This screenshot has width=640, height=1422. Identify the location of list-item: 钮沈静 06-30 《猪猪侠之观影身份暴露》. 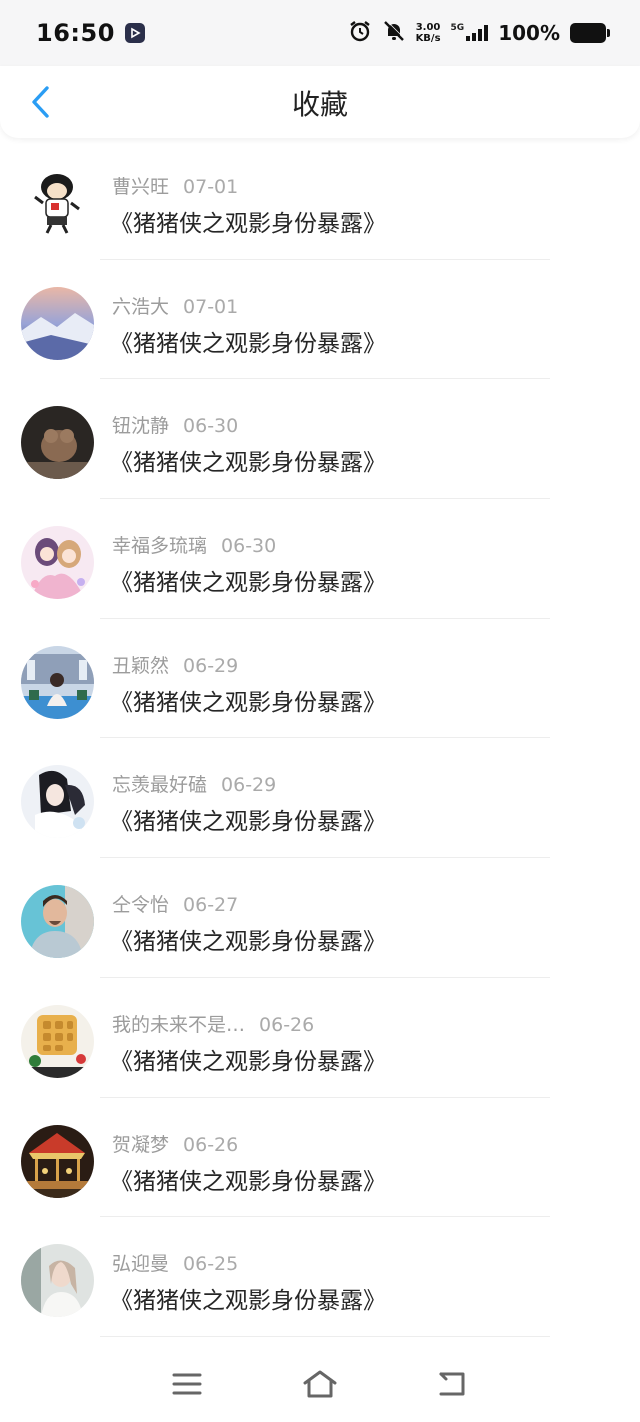
(320, 439).